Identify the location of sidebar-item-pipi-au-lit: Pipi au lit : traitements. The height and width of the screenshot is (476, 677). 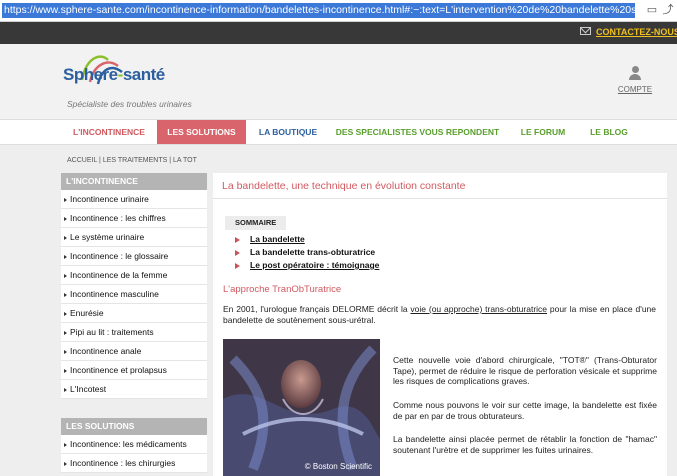
(134, 332).